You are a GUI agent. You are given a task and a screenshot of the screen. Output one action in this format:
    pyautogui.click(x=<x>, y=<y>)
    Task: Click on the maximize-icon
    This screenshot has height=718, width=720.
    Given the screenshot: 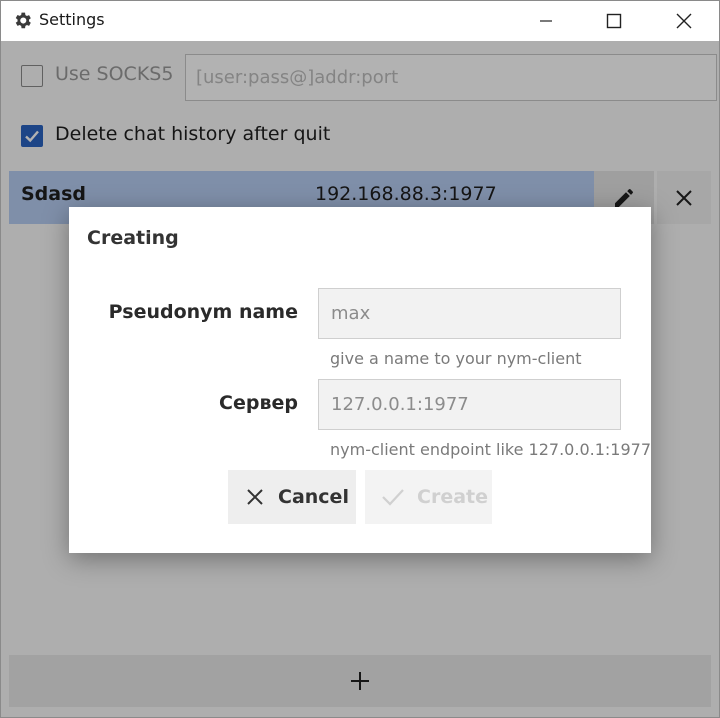 What is the action you would take?
    pyautogui.click(x=614, y=21)
    